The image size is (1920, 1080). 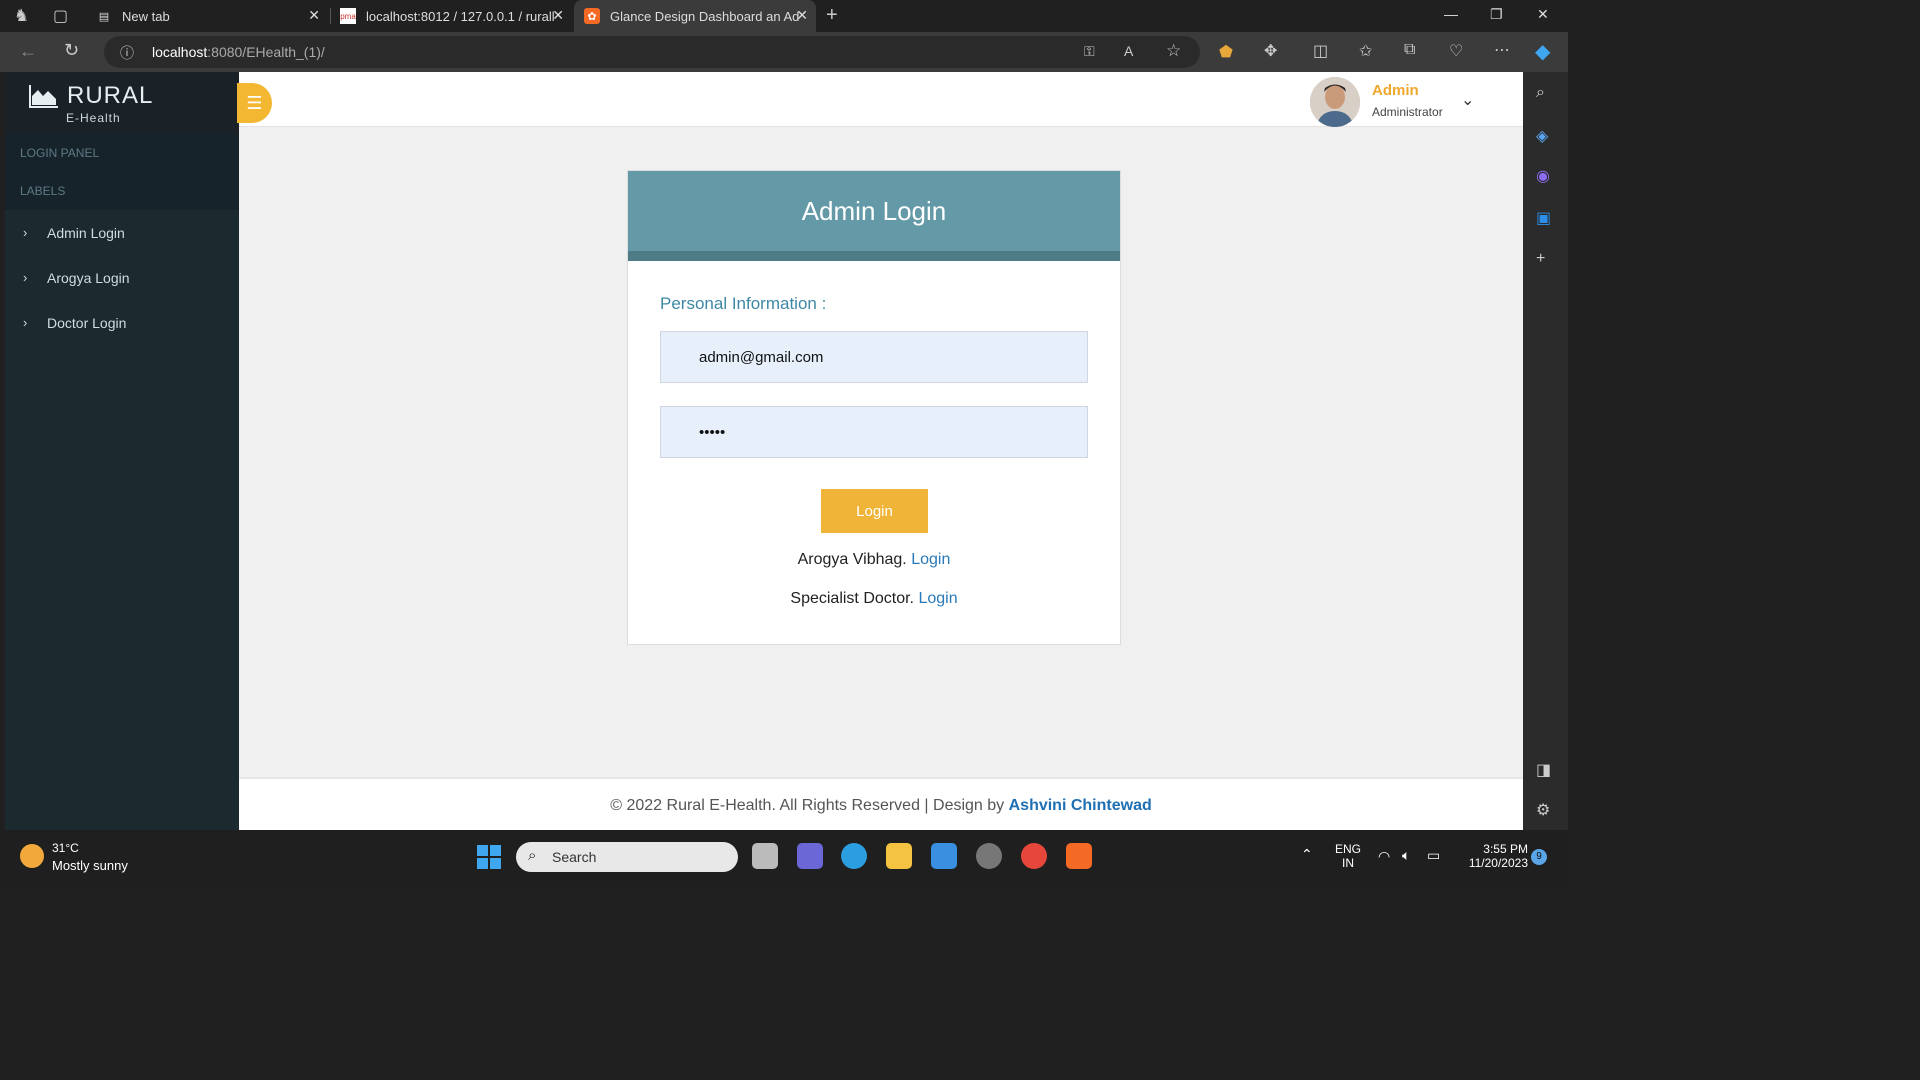 I want to click on site-info-icon: ⓘ, so click(x=127, y=53).